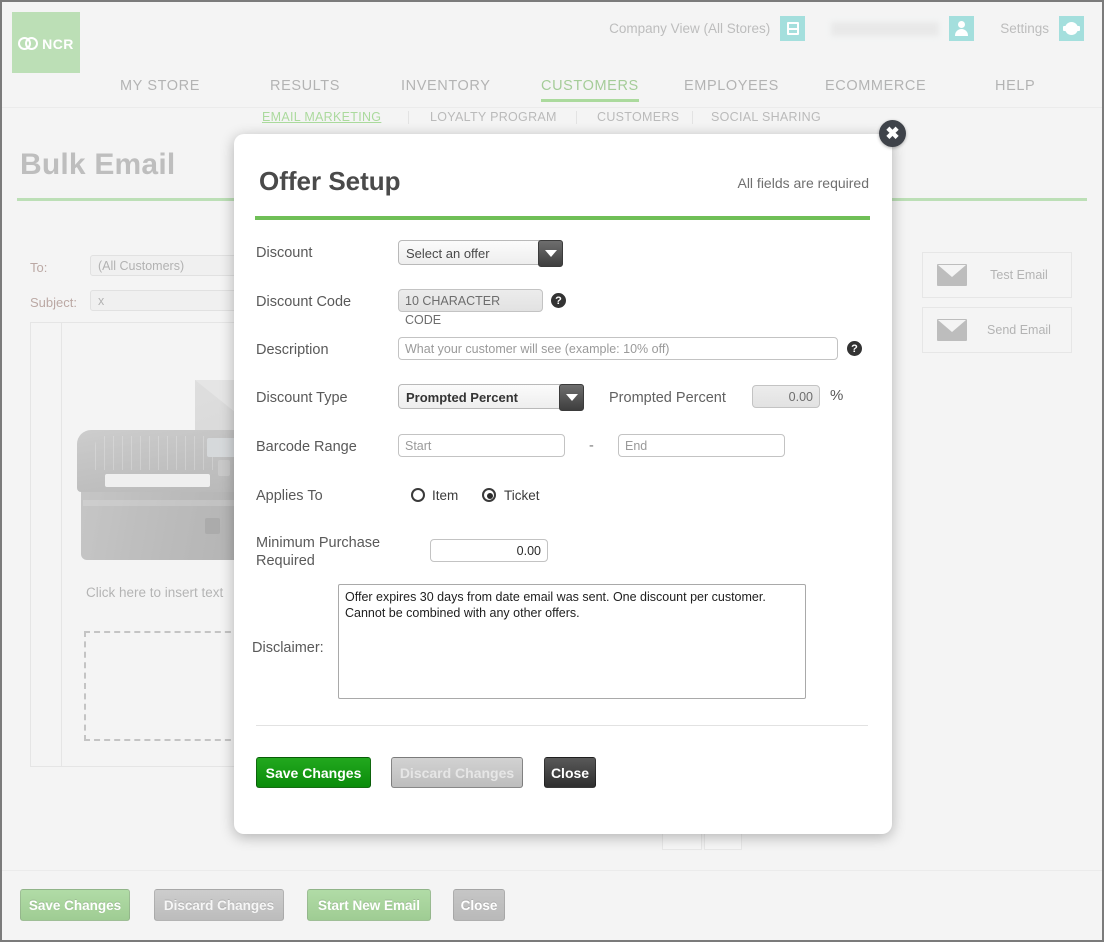 Image resolution: width=1104 pixels, height=942 pixels. I want to click on discount-type-select: Prompted Percent, so click(491, 397).